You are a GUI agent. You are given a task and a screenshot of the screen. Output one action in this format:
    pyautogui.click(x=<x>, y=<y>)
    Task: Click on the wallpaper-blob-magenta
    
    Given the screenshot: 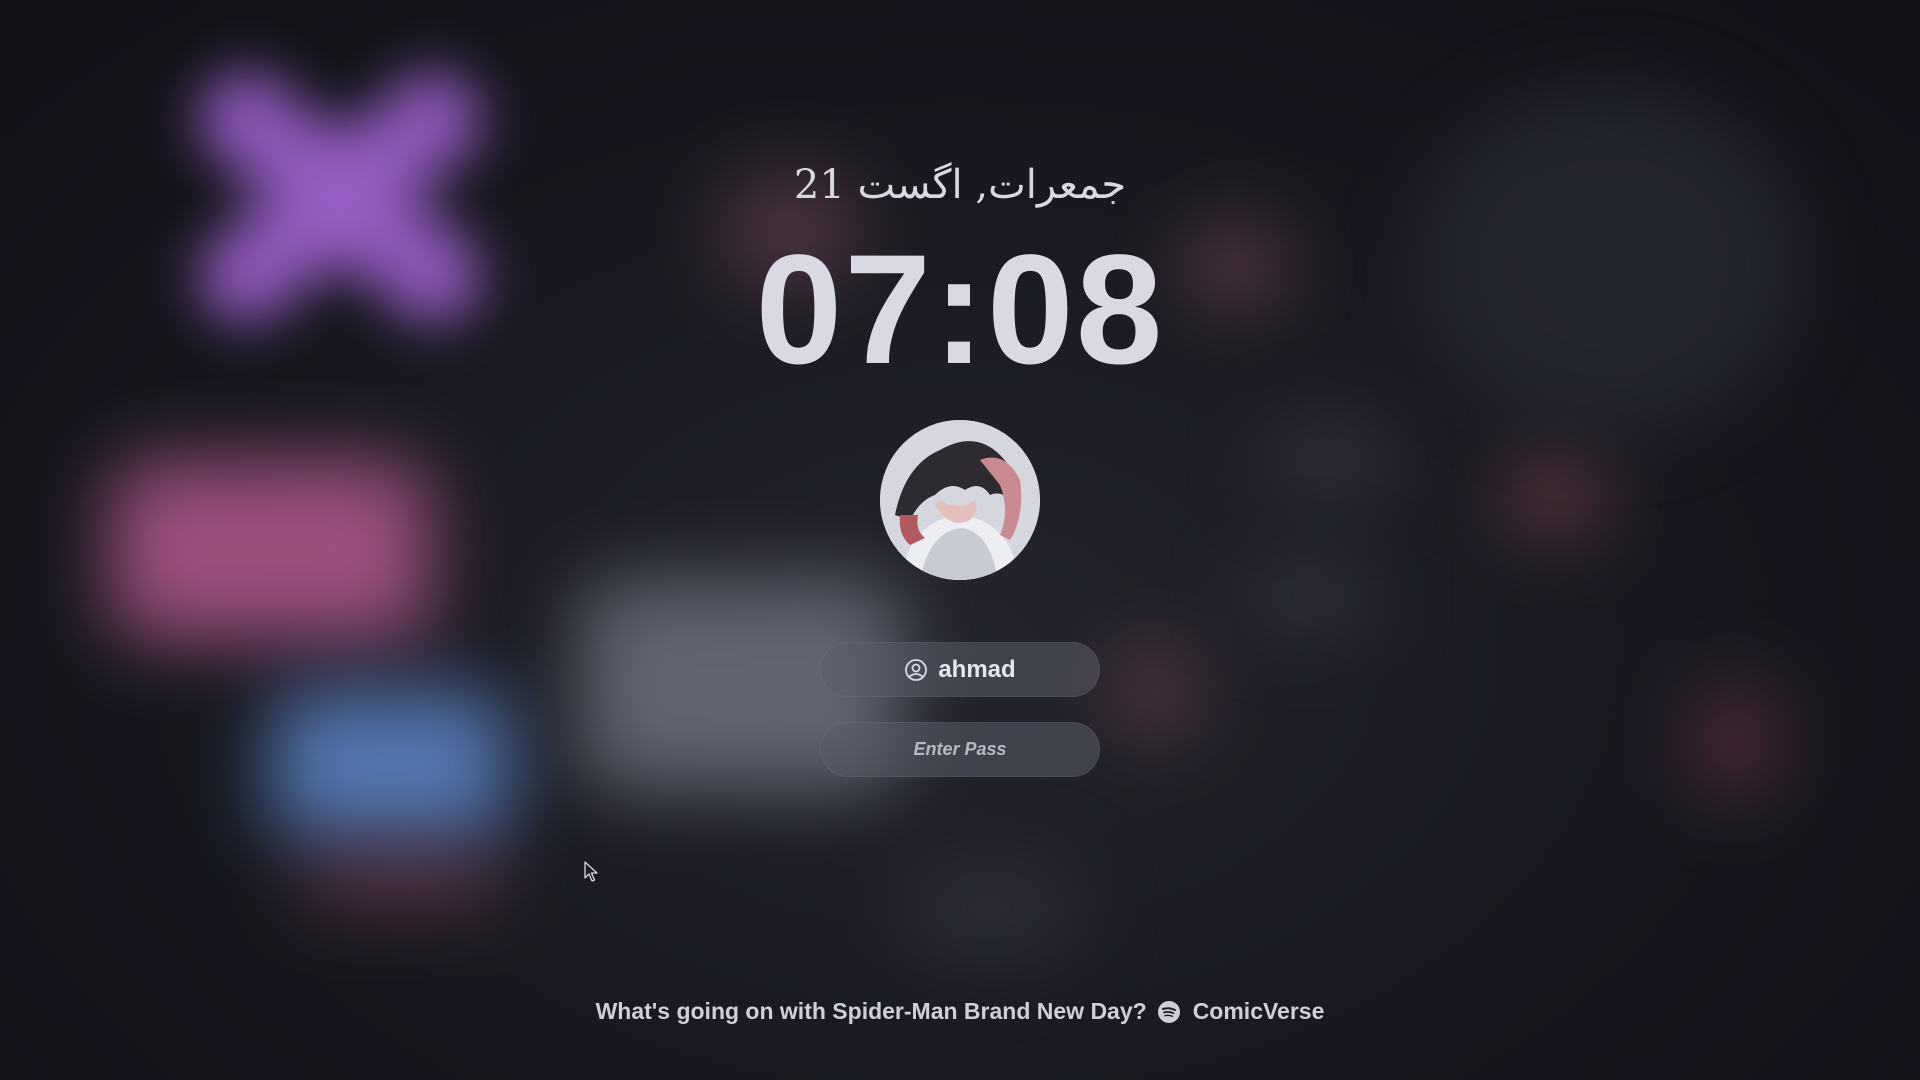 What is the action you would take?
    pyautogui.click(x=1735, y=740)
    